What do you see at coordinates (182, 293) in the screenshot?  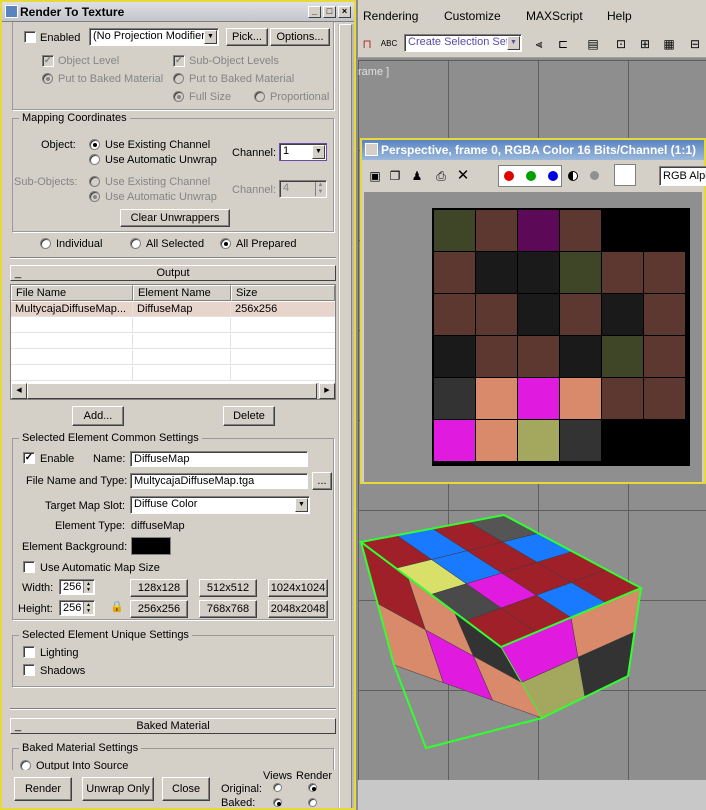 I see `column-header-element-name: Element Name` at bounding box center [182, 293].